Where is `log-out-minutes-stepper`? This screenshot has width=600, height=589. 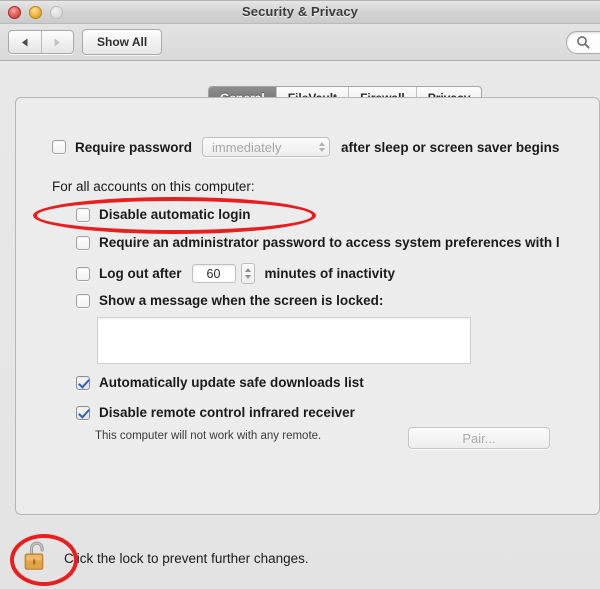 log-out-minutes-stepper is located at coordinates (247, 273).